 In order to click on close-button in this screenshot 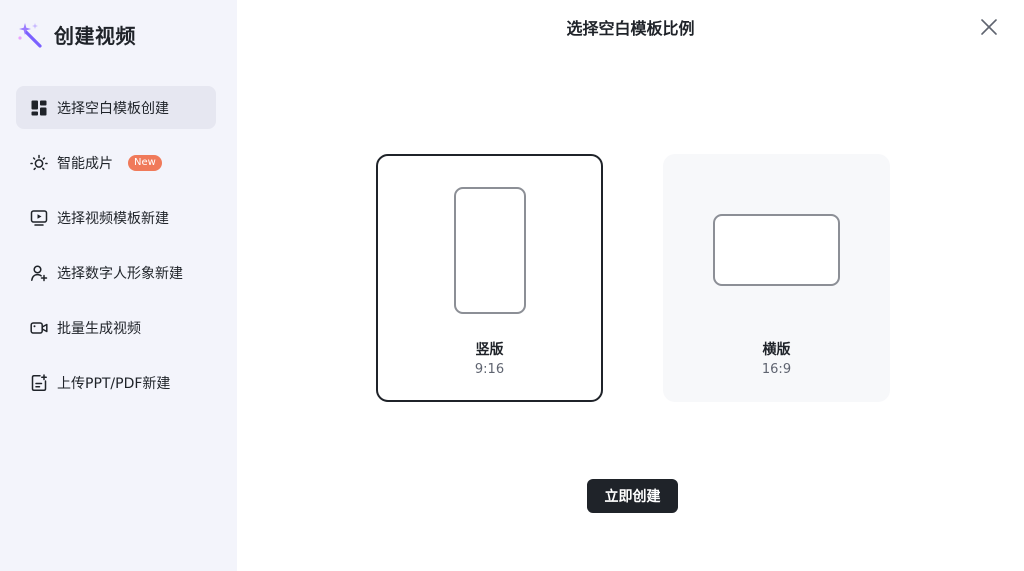, I will do `click(989, 27)`.